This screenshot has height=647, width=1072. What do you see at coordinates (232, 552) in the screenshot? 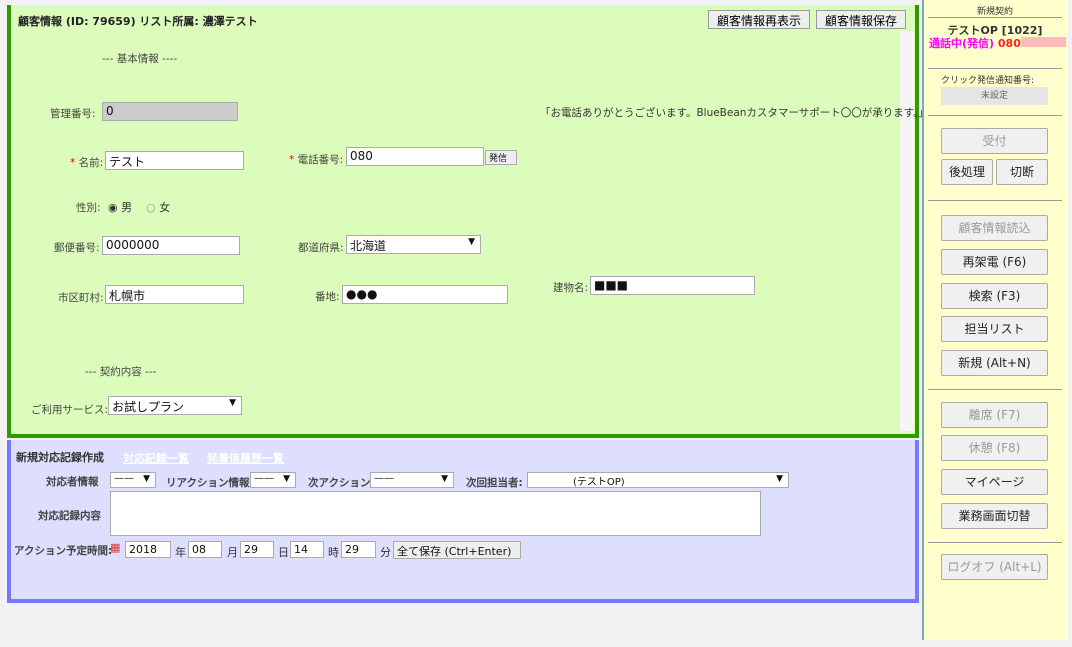
I see `month-unit: 月` at bounding box center [232, 552].